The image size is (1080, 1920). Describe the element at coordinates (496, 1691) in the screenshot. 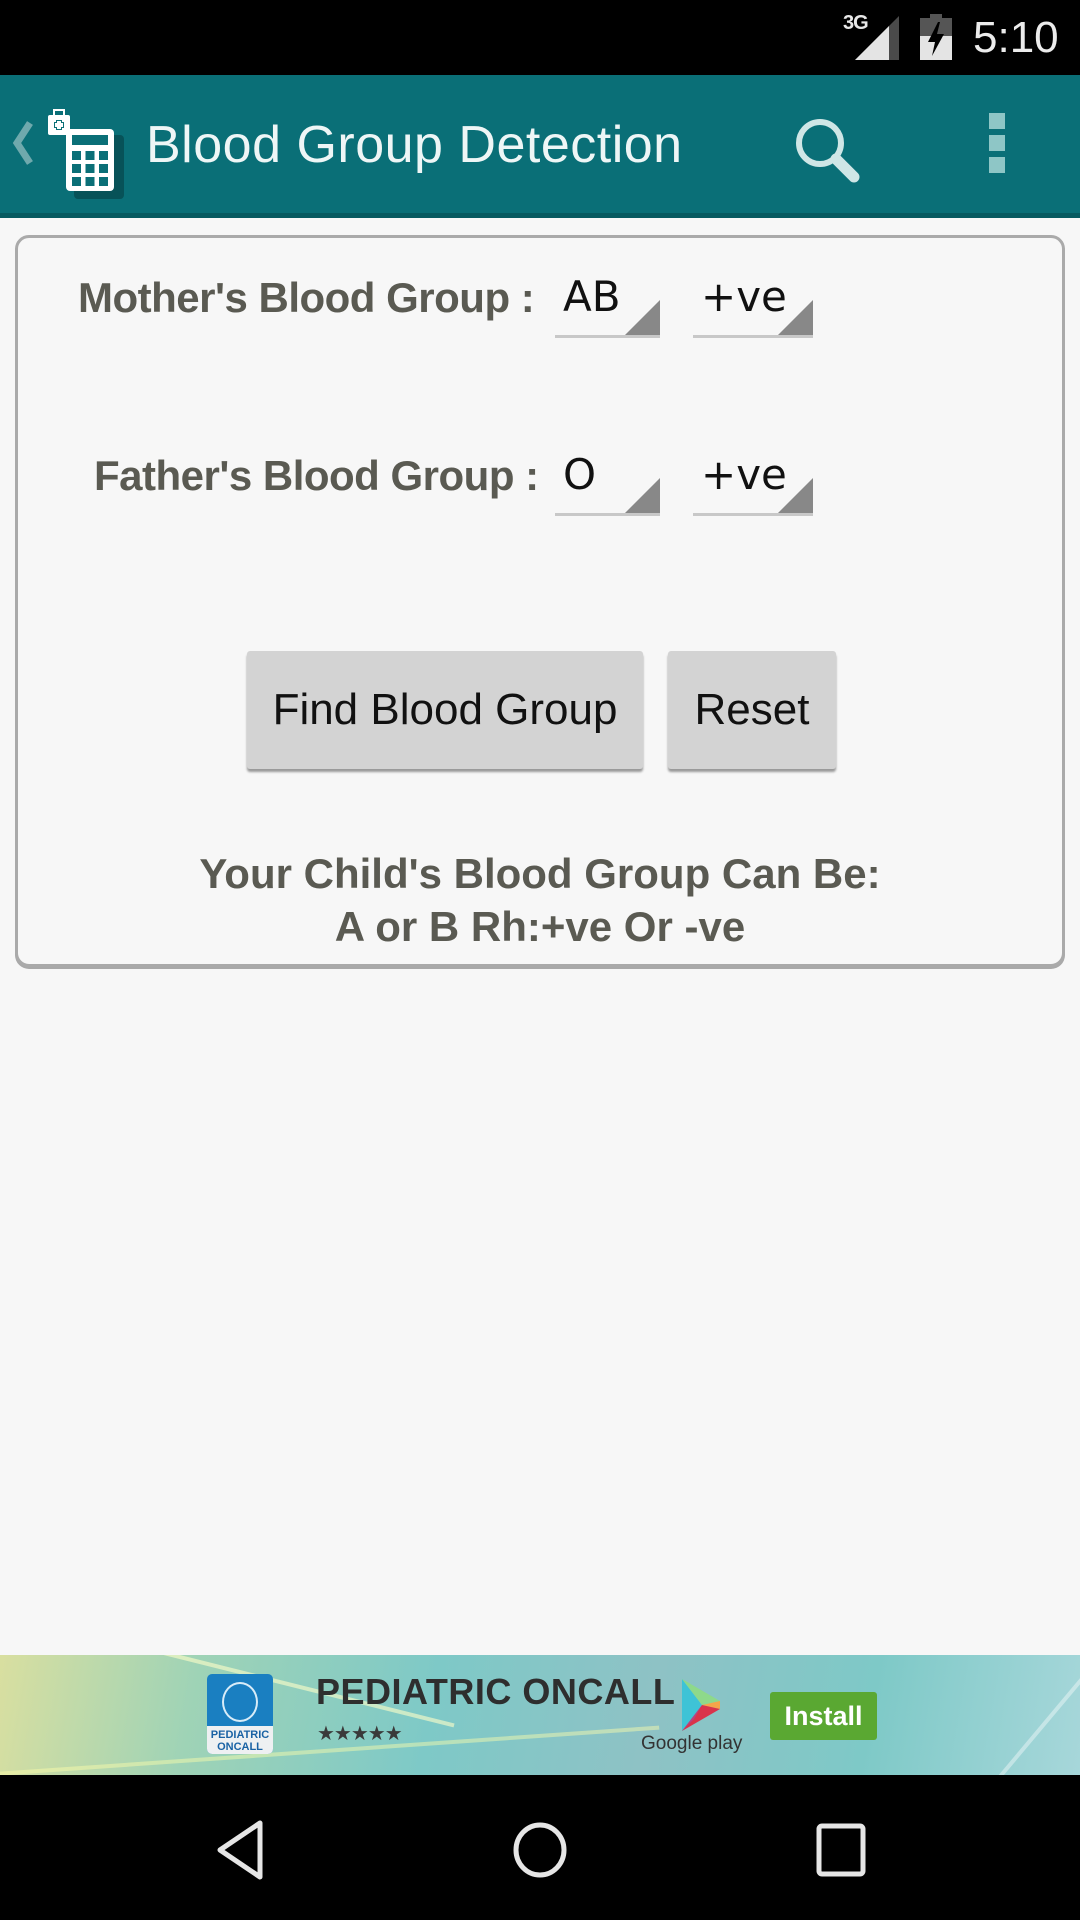

I see `ad-brand-name: PEDIATRIC ONCALL` at that location.